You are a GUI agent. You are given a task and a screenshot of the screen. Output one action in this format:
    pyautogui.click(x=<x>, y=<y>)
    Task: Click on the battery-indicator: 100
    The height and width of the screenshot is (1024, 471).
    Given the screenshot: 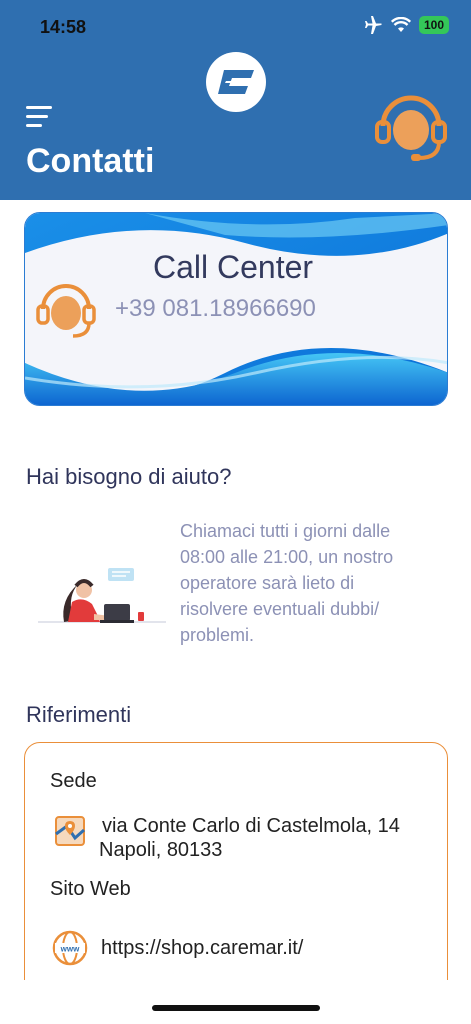 What is the action you would take?
    pyautogui.click(x=433, y=25)
    